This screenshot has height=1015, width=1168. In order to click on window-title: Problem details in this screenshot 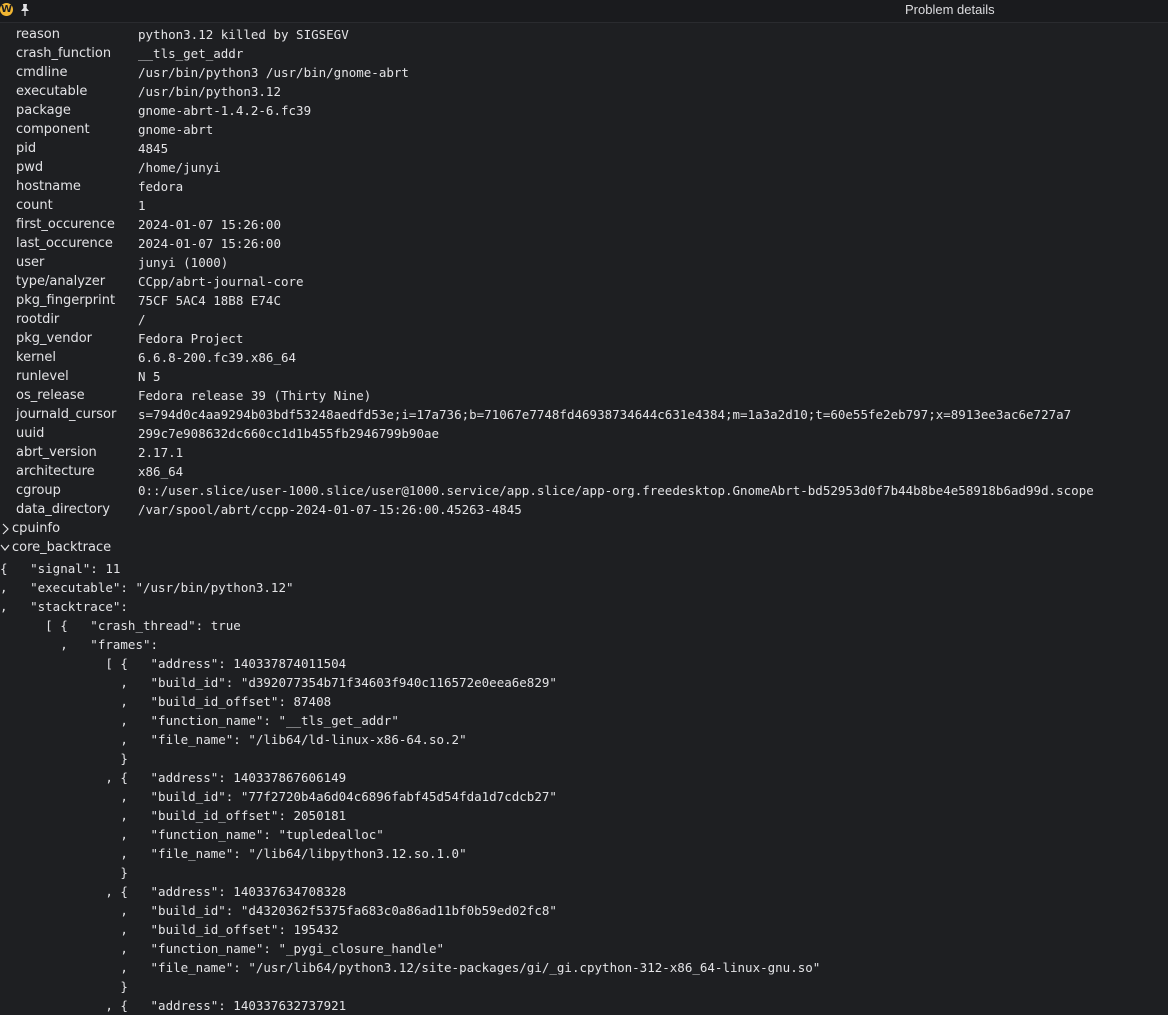, I will do `click(950, 9)`.